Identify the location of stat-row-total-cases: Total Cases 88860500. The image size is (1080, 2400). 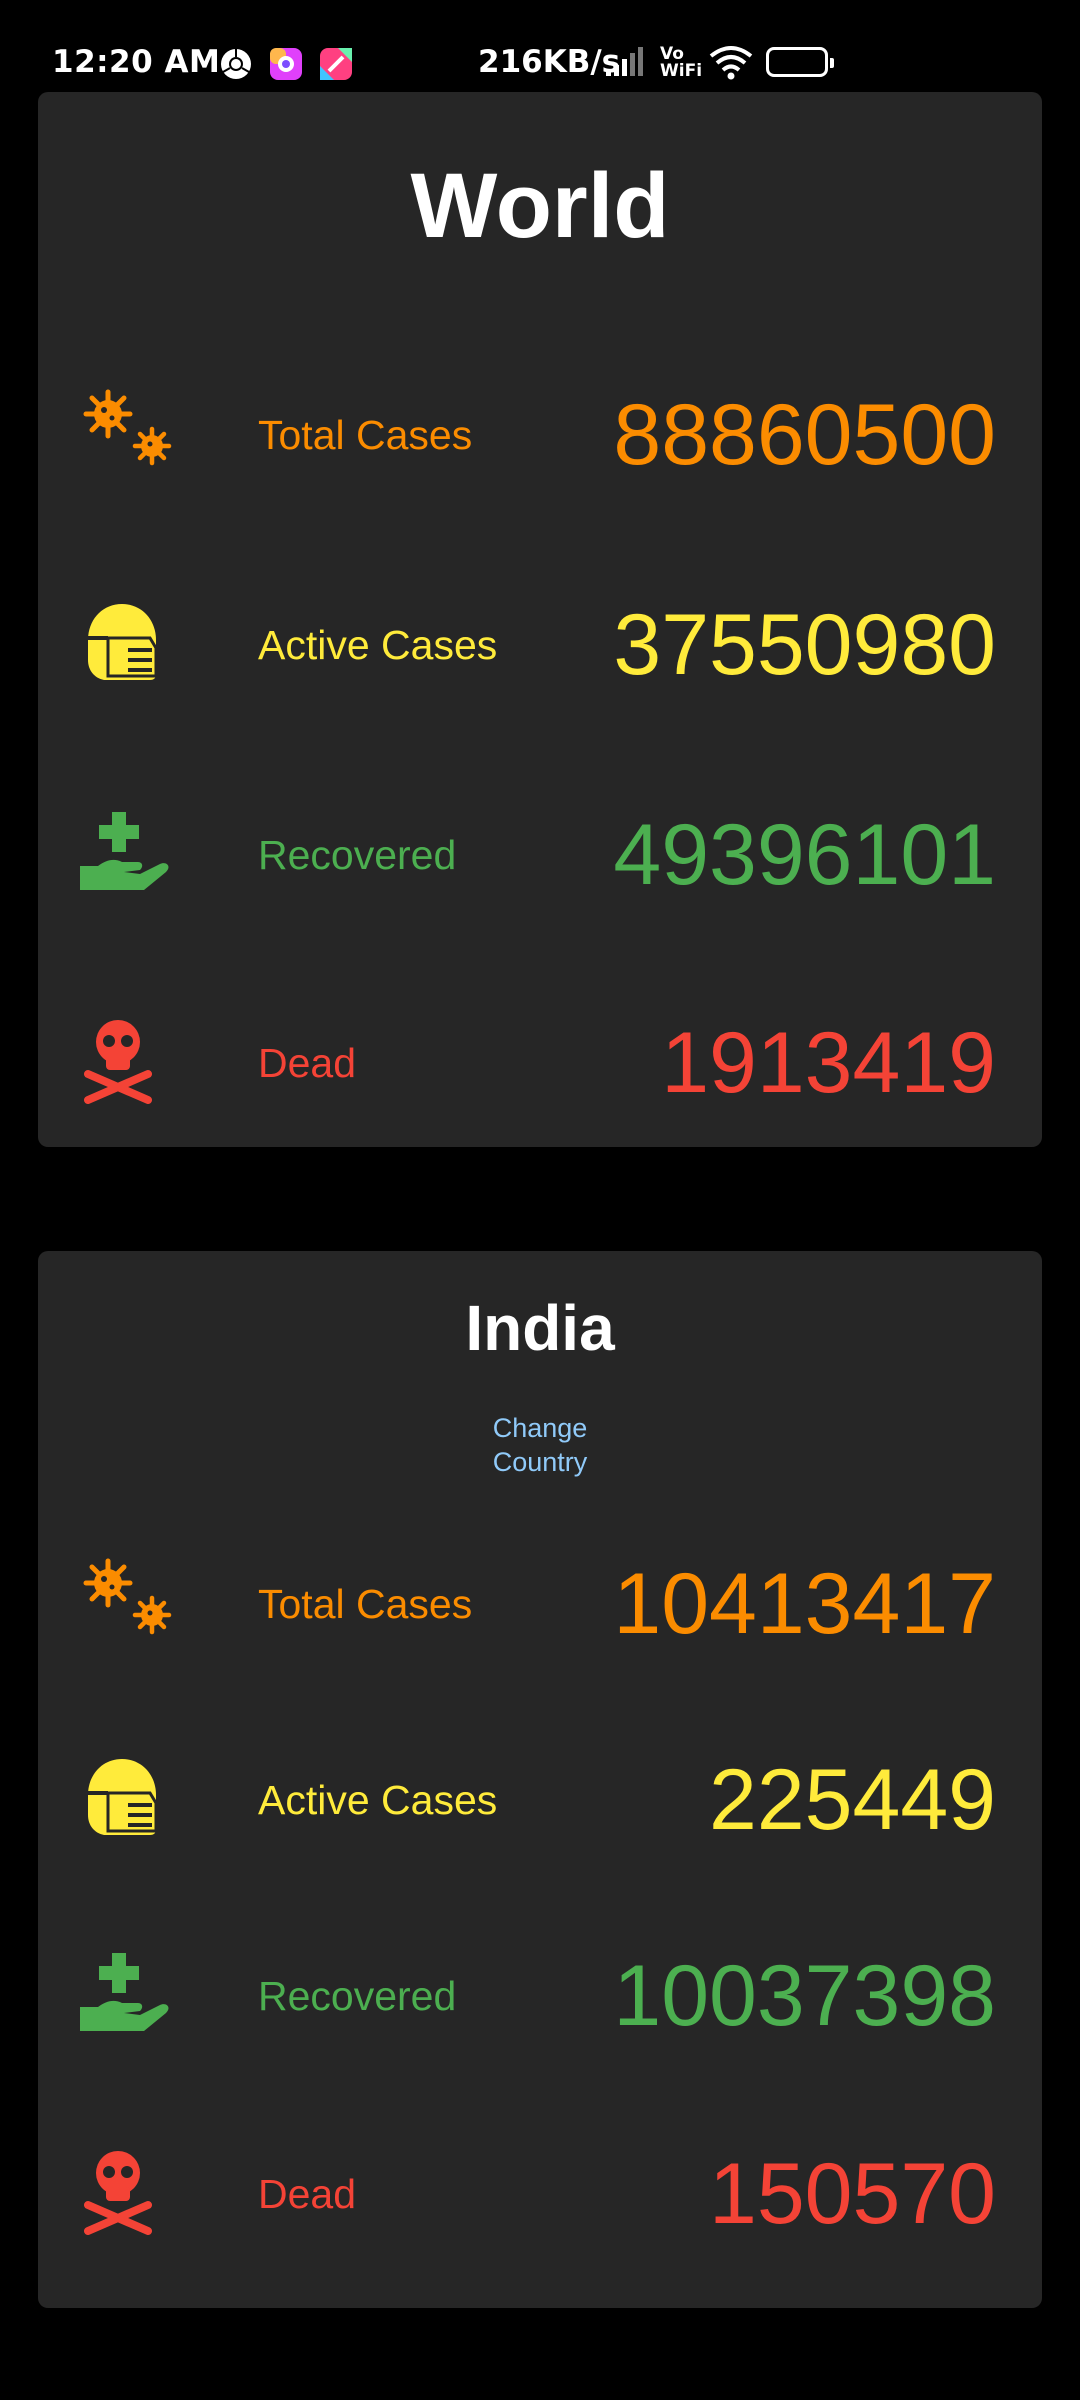
(540, 432).